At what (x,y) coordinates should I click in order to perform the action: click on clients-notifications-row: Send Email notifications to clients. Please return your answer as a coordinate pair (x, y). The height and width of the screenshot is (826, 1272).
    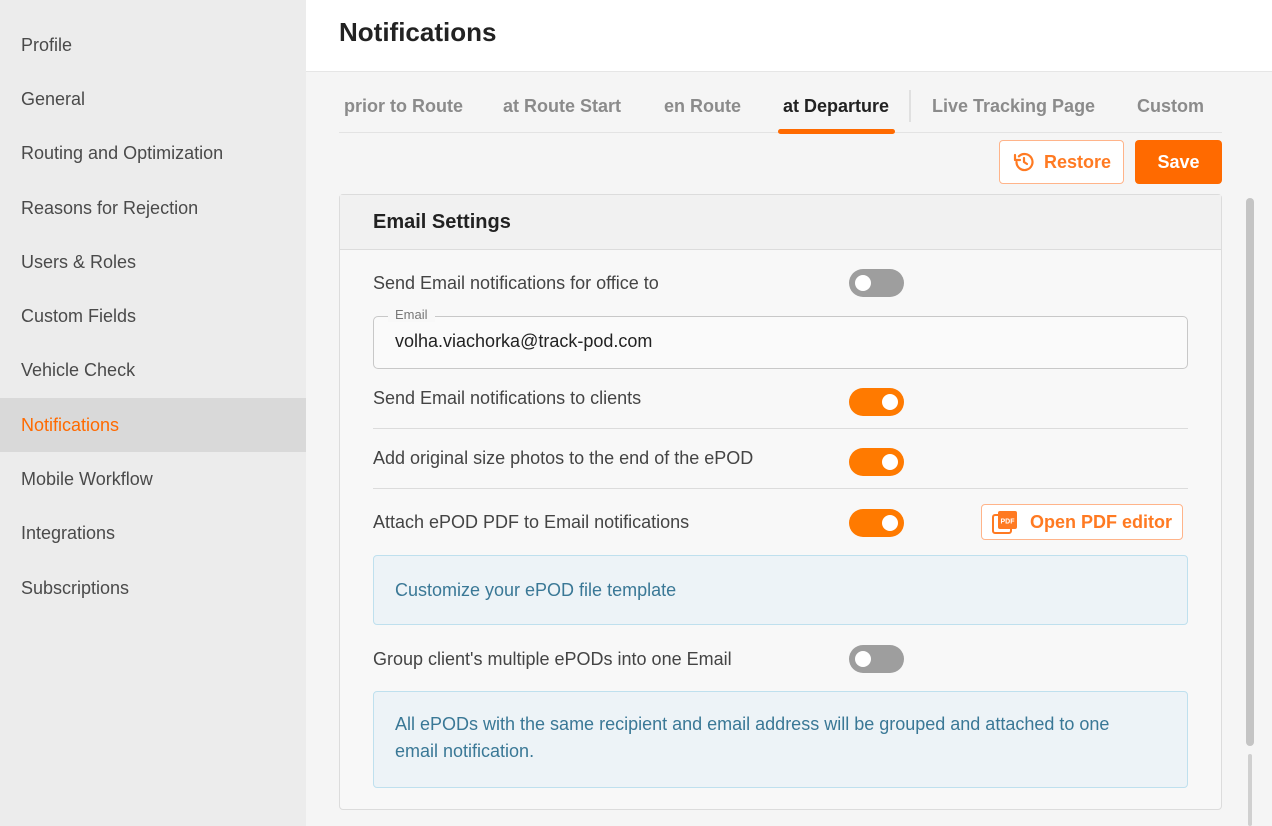
    Looking at the image, I should click on (780, 399).